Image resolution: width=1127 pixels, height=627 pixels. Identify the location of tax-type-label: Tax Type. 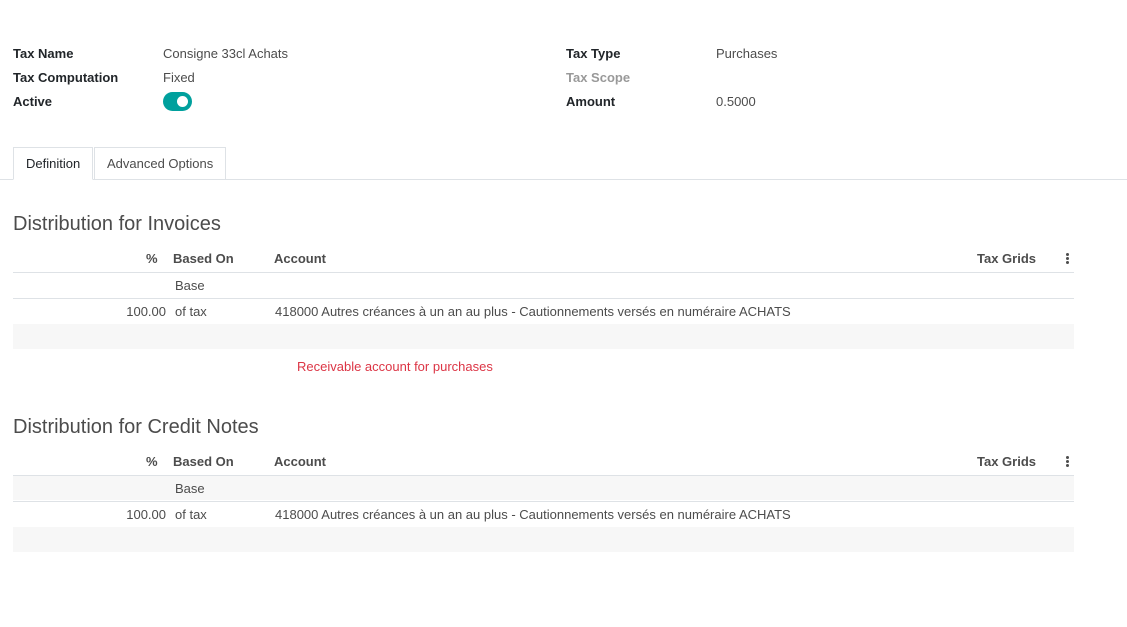
(593, 53).